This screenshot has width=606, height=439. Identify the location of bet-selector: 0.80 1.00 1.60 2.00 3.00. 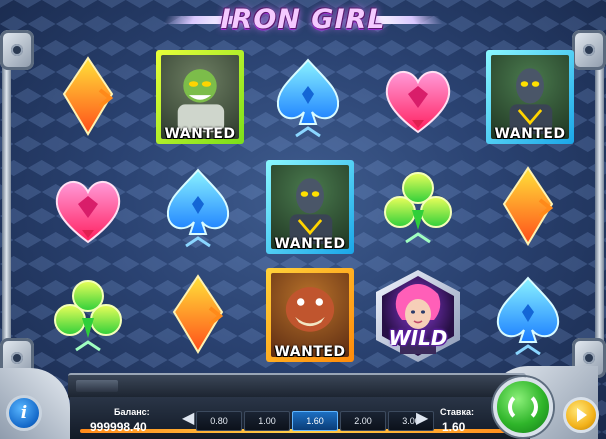
(316, 421).